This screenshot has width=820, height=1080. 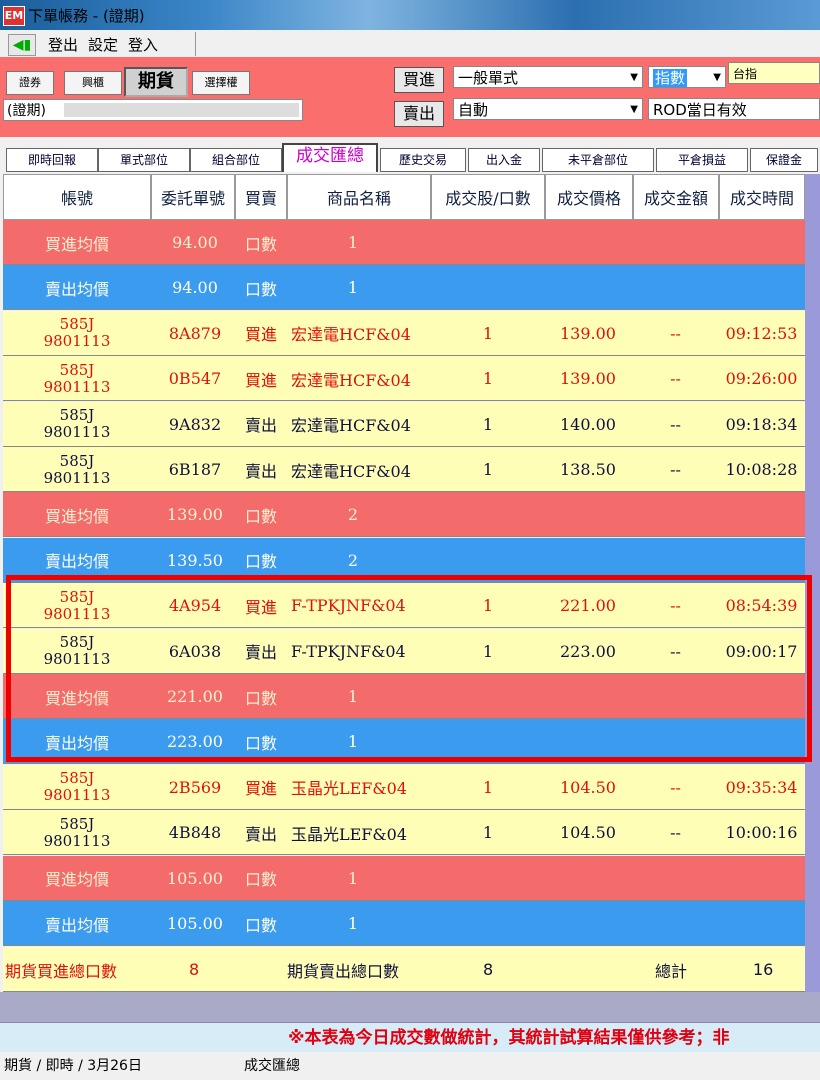 I want to click on column-header-qty: 成交股/口數, so click(x=488, y=197).